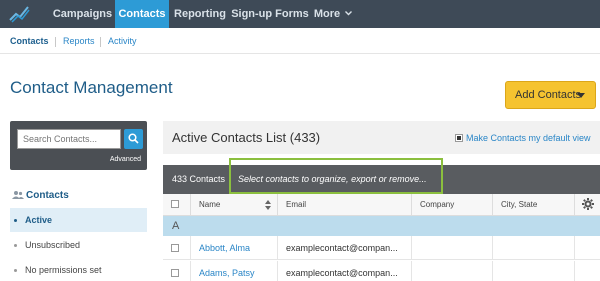 The width and height of the screenshot is (600, 281). Describe the element at coordinates (381, 226) in the screenshot. I see `group-letter-row: A` at that location.